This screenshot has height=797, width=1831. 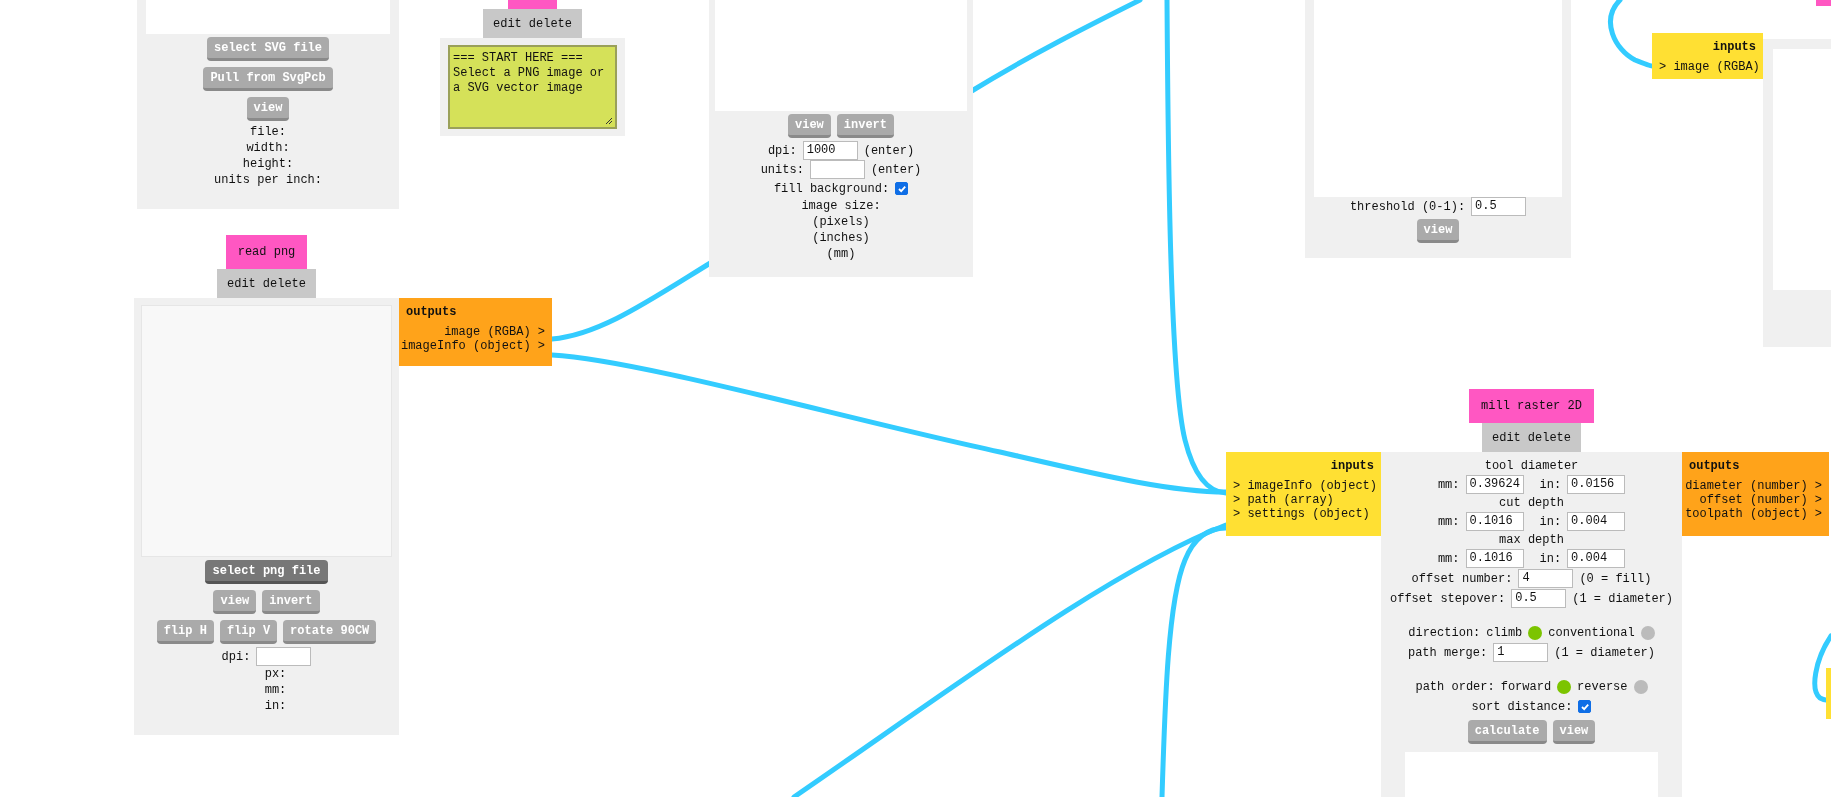 What do you see at coordinates (1596, 484) in the screenshot?
I see `number-field: 0.0156` at bounding box center [1596, 484].